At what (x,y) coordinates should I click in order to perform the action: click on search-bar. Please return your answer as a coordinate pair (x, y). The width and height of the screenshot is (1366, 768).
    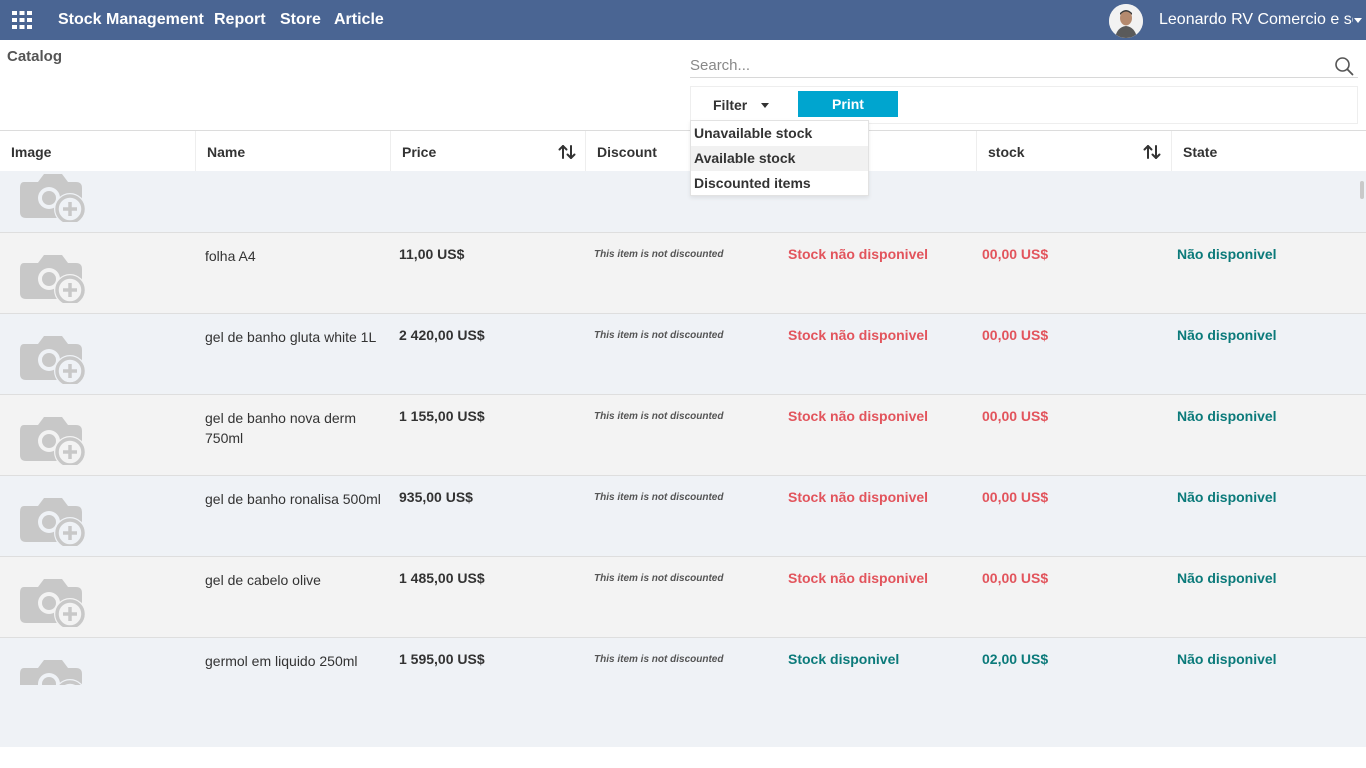
    Looking at the image, I should click on (1024, 65).